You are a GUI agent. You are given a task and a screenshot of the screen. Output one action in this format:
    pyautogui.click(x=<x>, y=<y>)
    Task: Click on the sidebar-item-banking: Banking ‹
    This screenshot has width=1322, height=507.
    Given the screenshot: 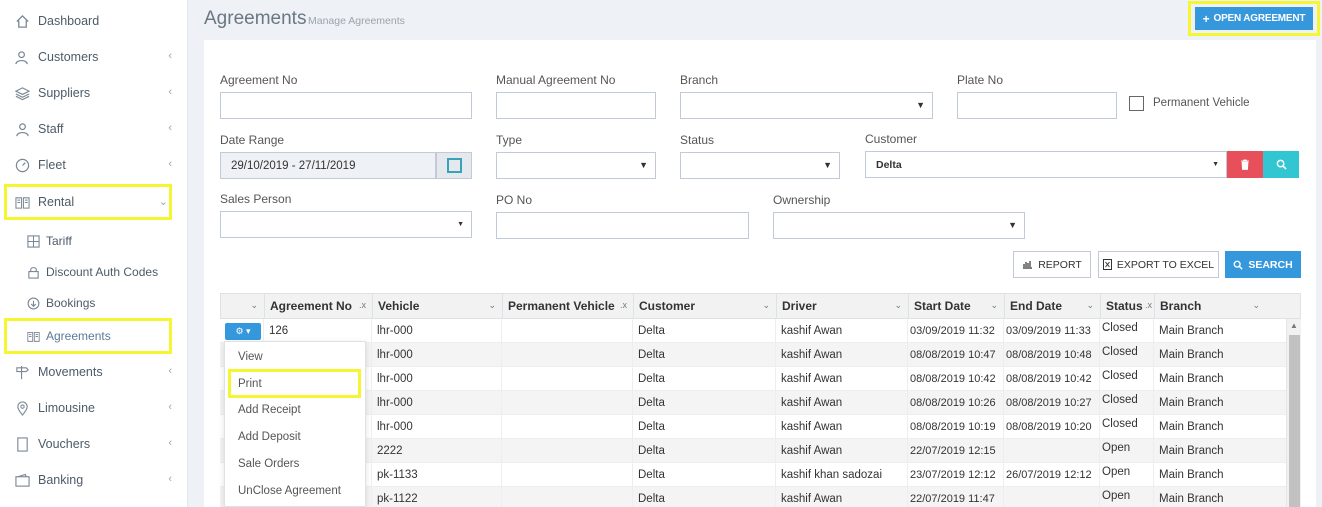 What is the action you would take?
    pyautogui.click(x=94, y=480)
    